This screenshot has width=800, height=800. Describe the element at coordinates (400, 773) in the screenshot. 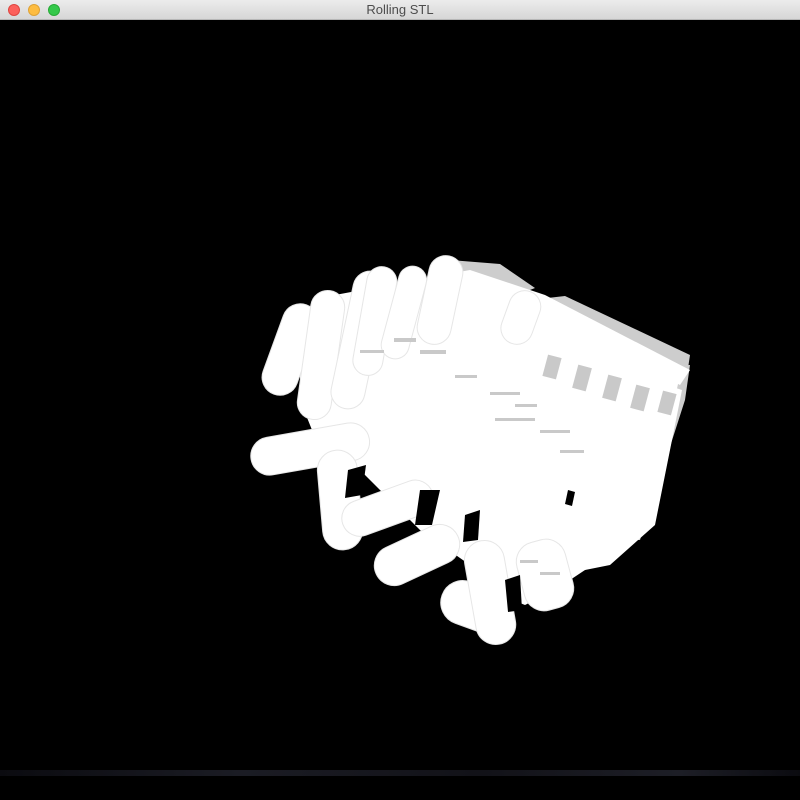

I see `viewport-bottom-edge` at that location.